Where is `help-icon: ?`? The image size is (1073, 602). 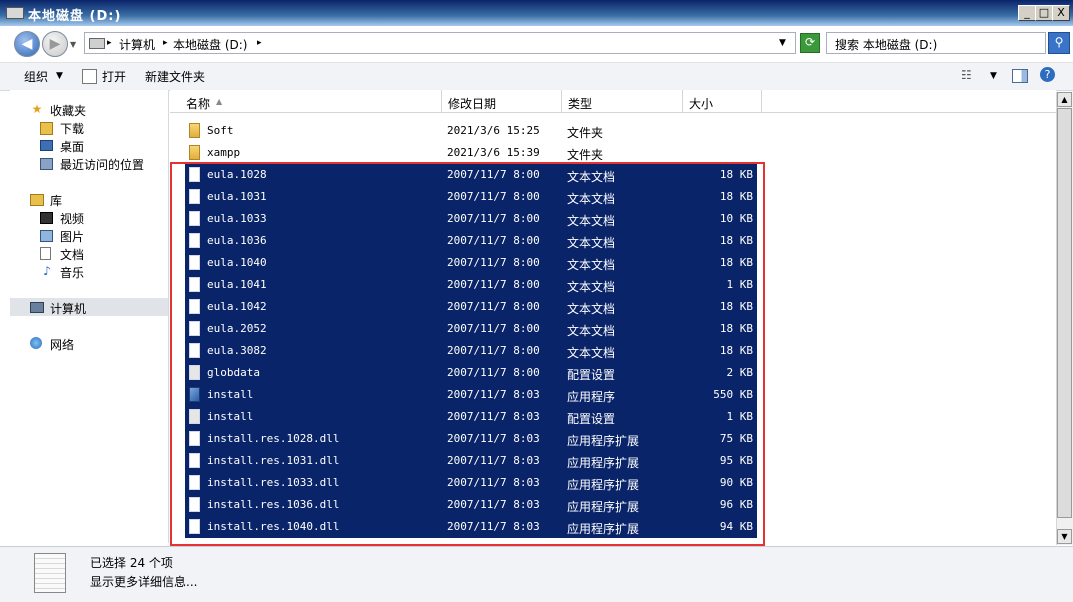 help-icon: ? is located at coordinates (1047, 74).